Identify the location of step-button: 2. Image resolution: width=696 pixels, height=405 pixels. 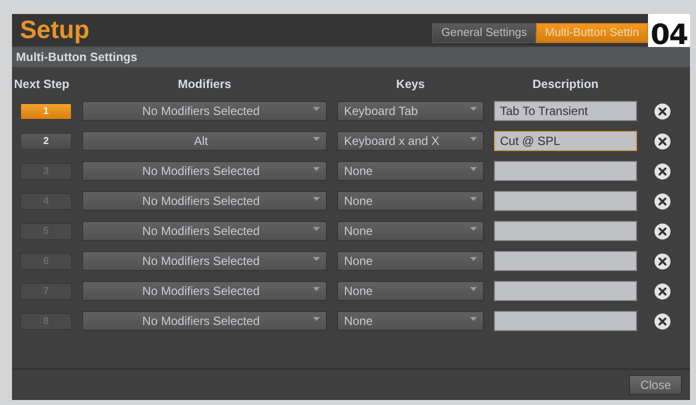
(46, 141).